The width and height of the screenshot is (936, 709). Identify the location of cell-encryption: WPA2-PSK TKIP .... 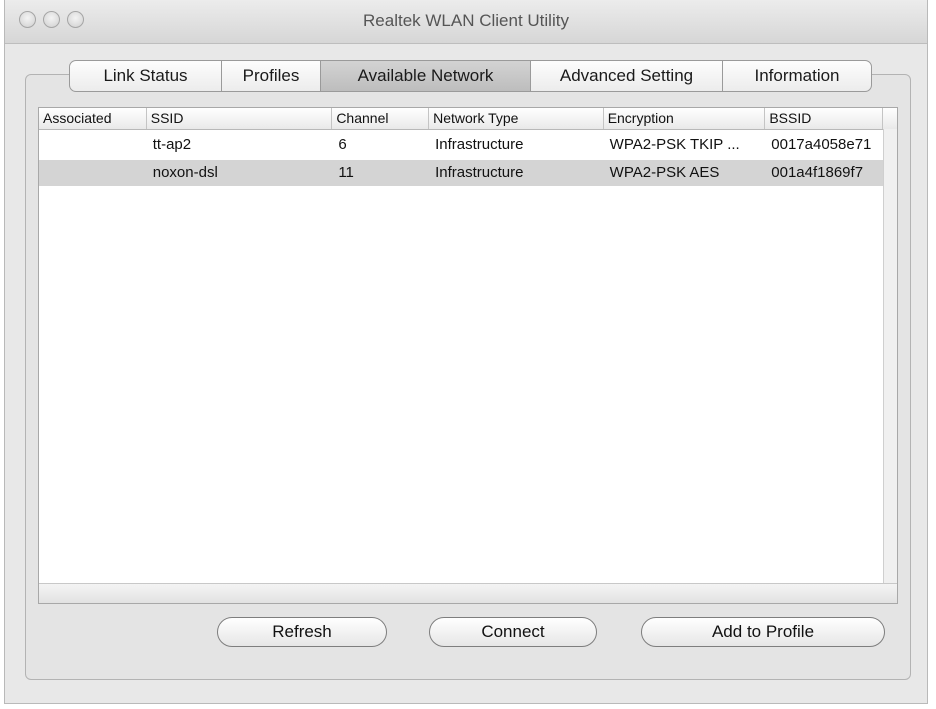
(674, 144).